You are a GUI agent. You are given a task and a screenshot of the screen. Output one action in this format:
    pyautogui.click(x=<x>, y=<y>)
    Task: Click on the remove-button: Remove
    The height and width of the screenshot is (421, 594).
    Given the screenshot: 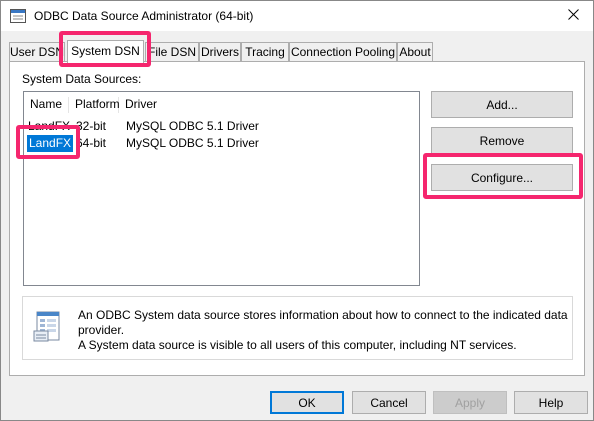 What is the action you would take?
    pyautogui.click(x=502, y=140)
    